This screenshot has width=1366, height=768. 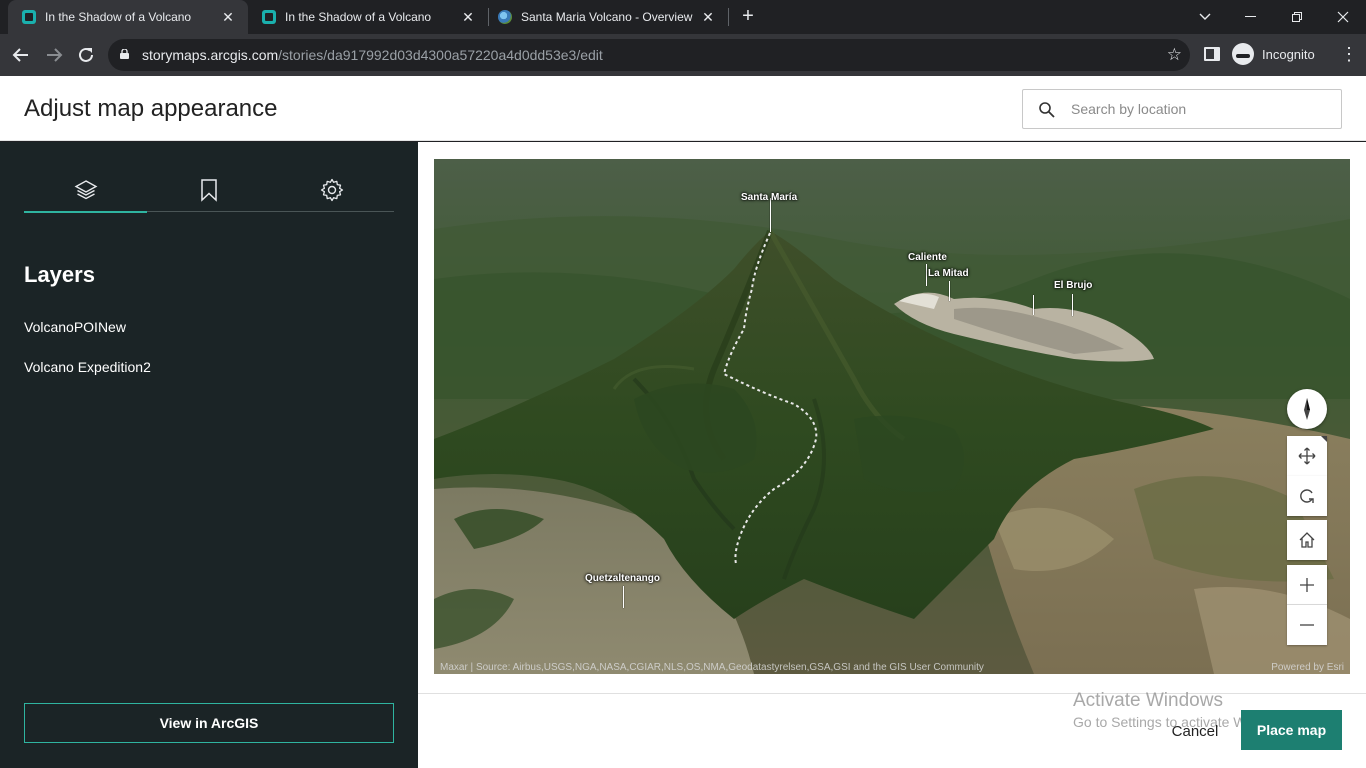 I want to click on side-panel-icon, so click(x=1212, y=54).